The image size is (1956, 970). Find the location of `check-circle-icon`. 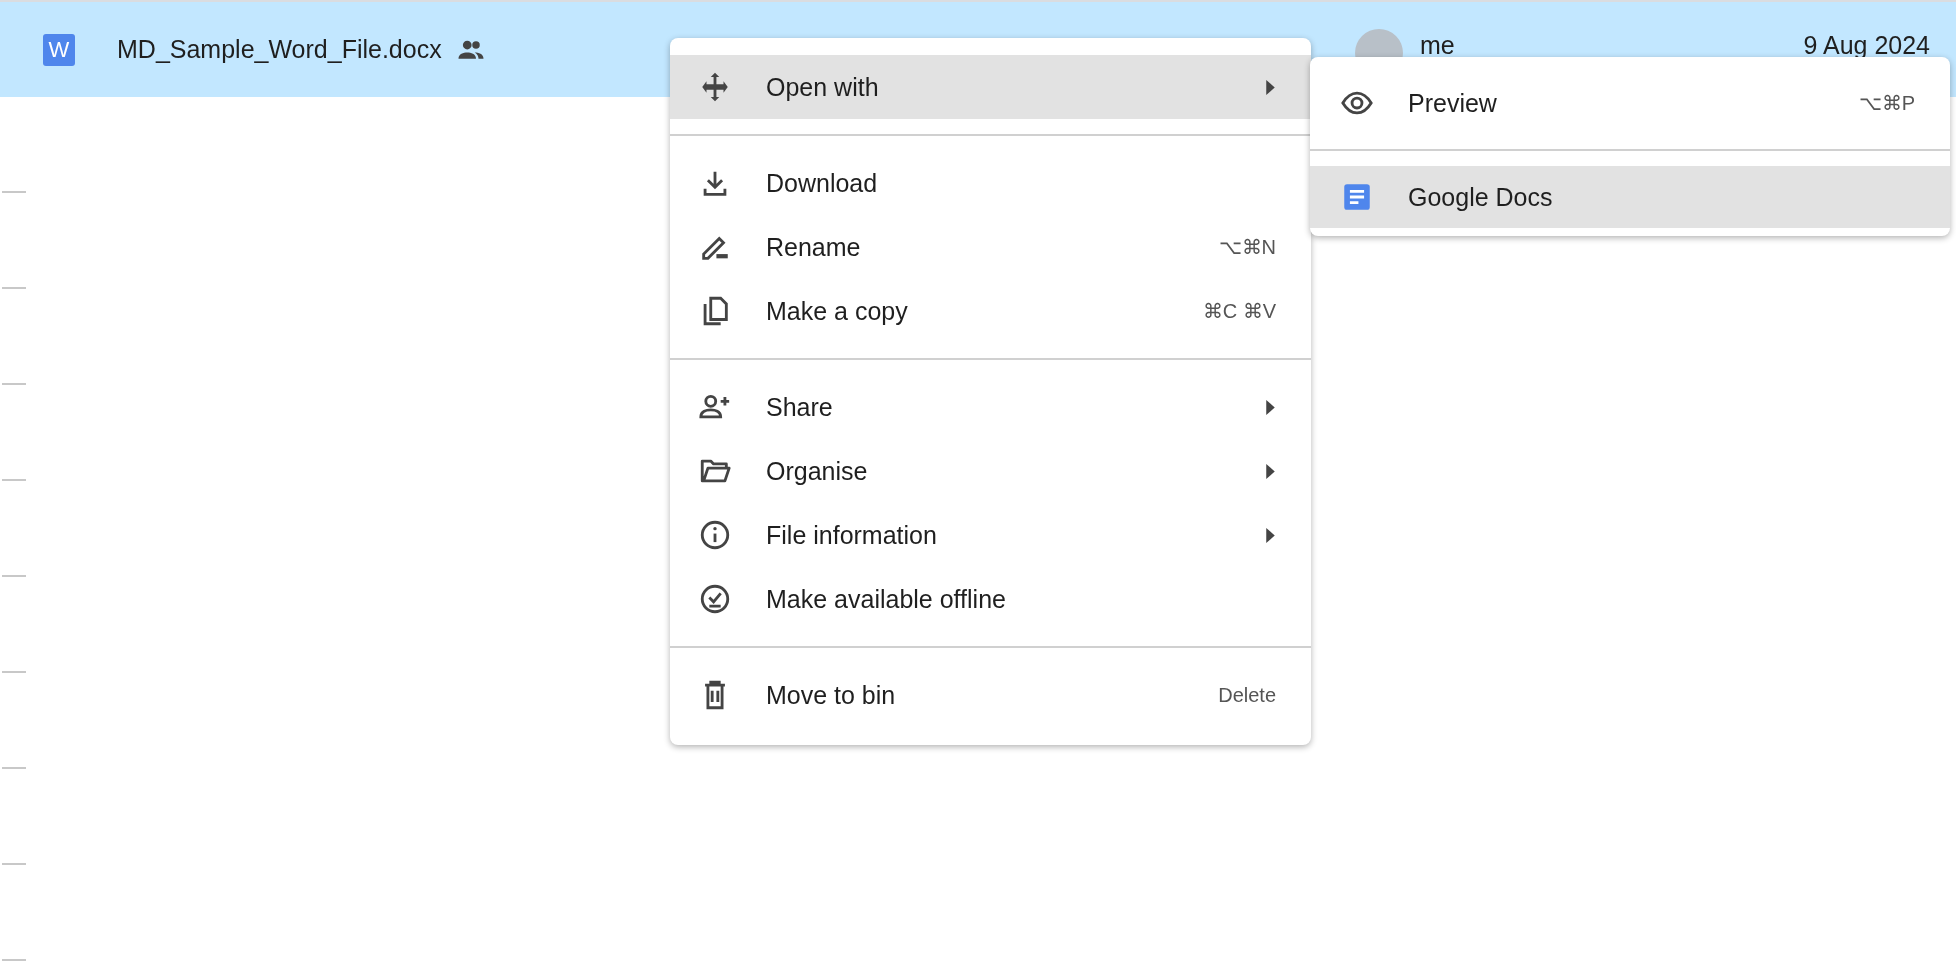

check-circle-icon is located at coordinates (715, 599).